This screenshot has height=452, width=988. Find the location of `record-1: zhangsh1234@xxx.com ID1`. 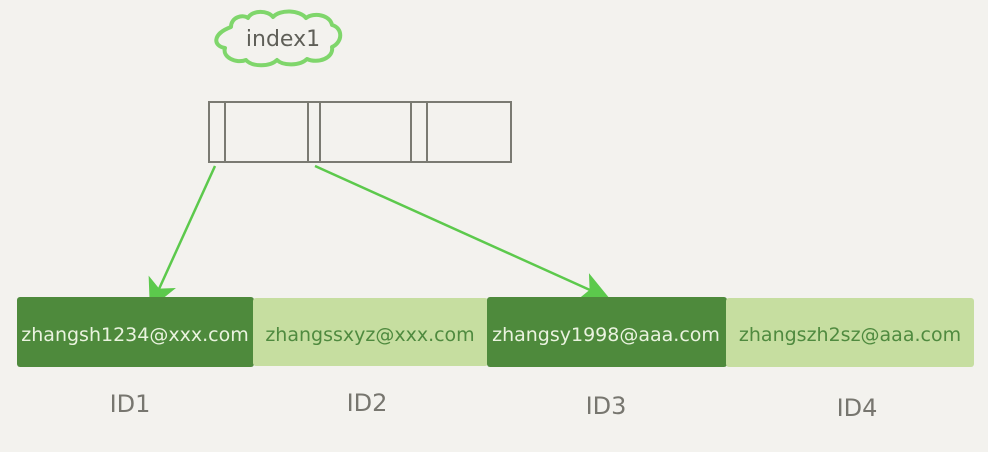

record-1: zhangsh1234@xxx.com ID1 is located at coordinates (135, 357).